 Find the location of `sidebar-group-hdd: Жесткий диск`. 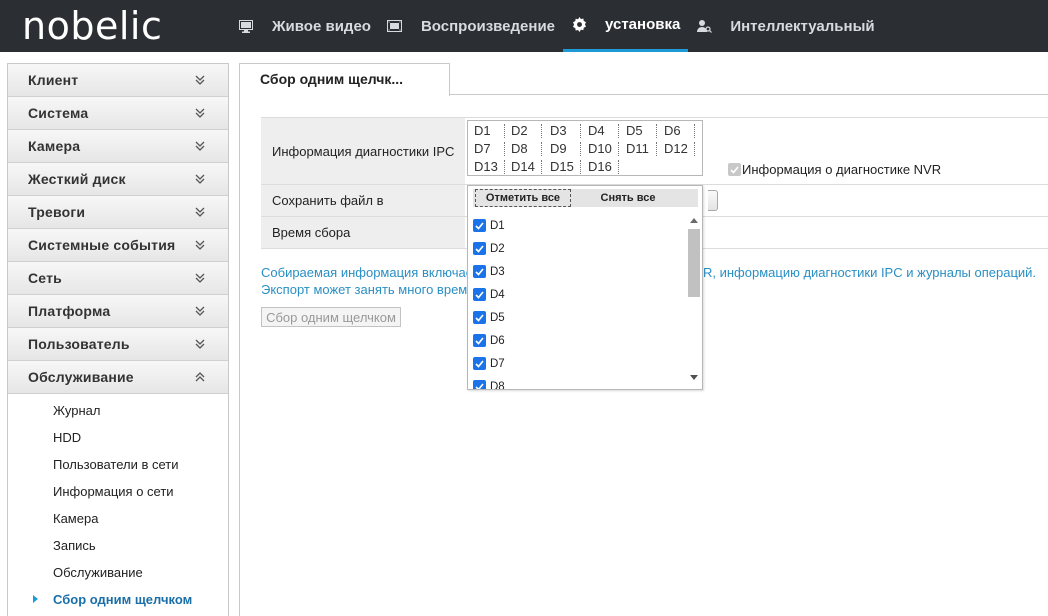

sidebar-group-hdd: Жесткий диск is located at coordinates (118, 179).